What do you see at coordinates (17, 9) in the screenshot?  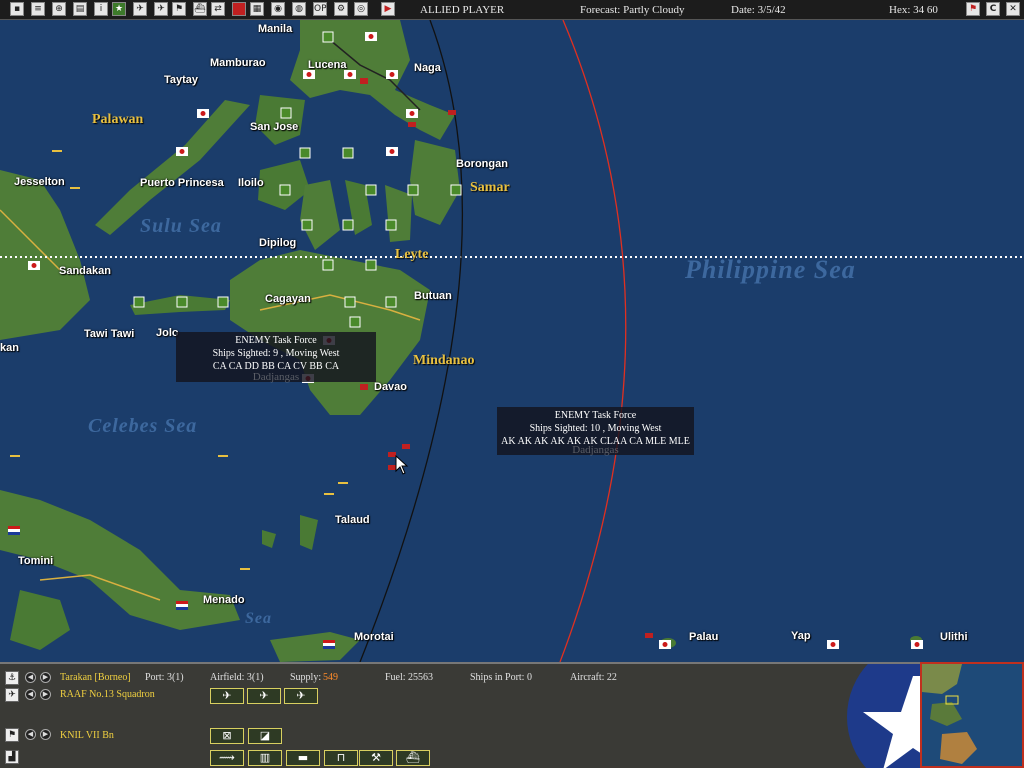 I see `save-icon: ▪` at bounding box center [17, 9].